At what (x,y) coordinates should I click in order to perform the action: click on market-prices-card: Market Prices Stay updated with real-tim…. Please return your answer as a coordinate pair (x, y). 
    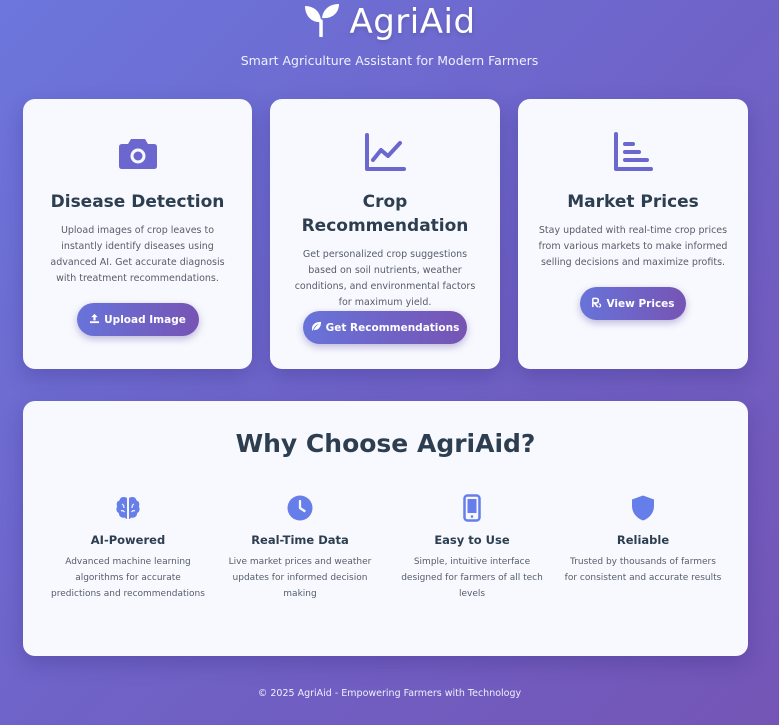
    Looking at the image, I should click on (633, 234).